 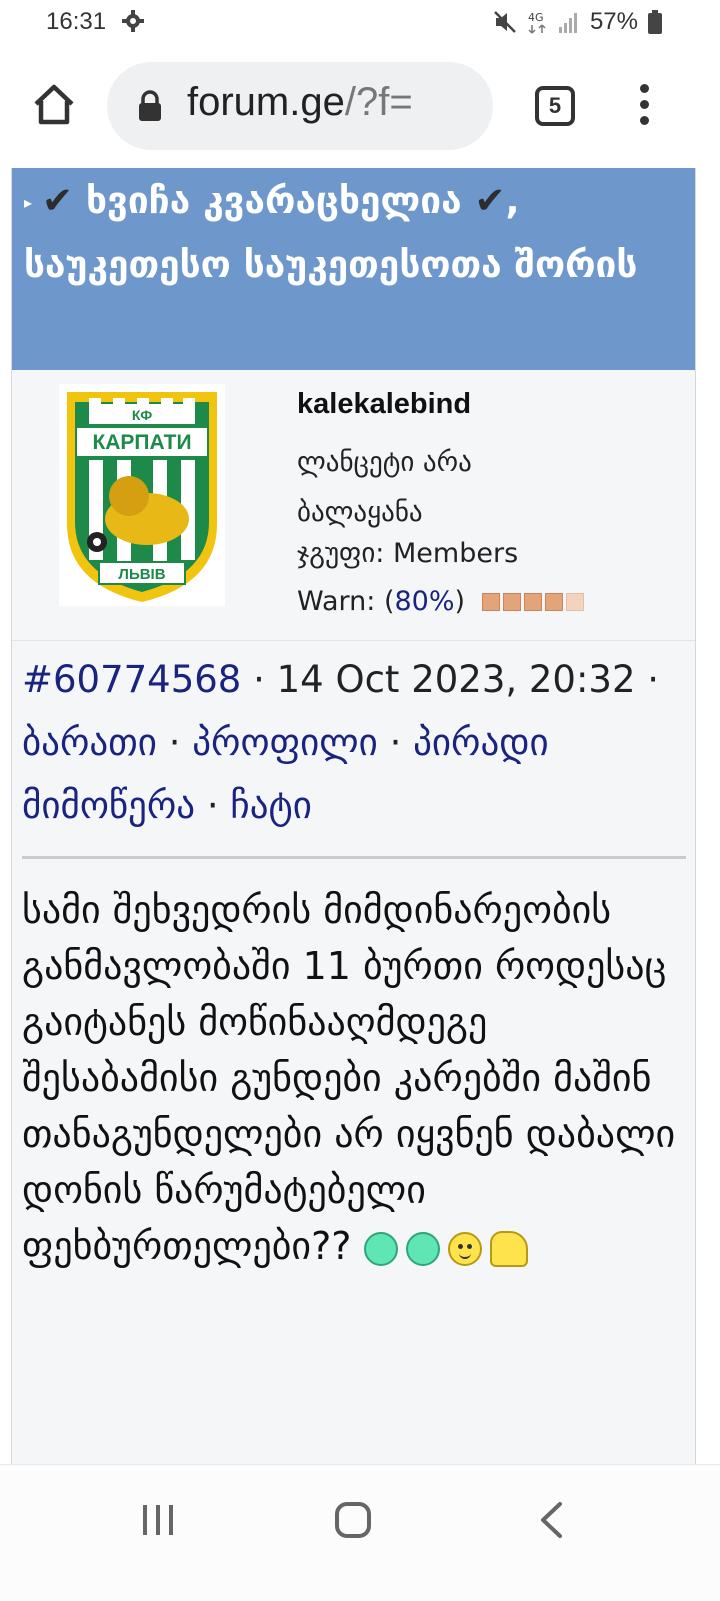 What do you see at coordinates (266, 102) in the screenshot?
I see `url-host: forum.ge` at bounding box center [266, 102].